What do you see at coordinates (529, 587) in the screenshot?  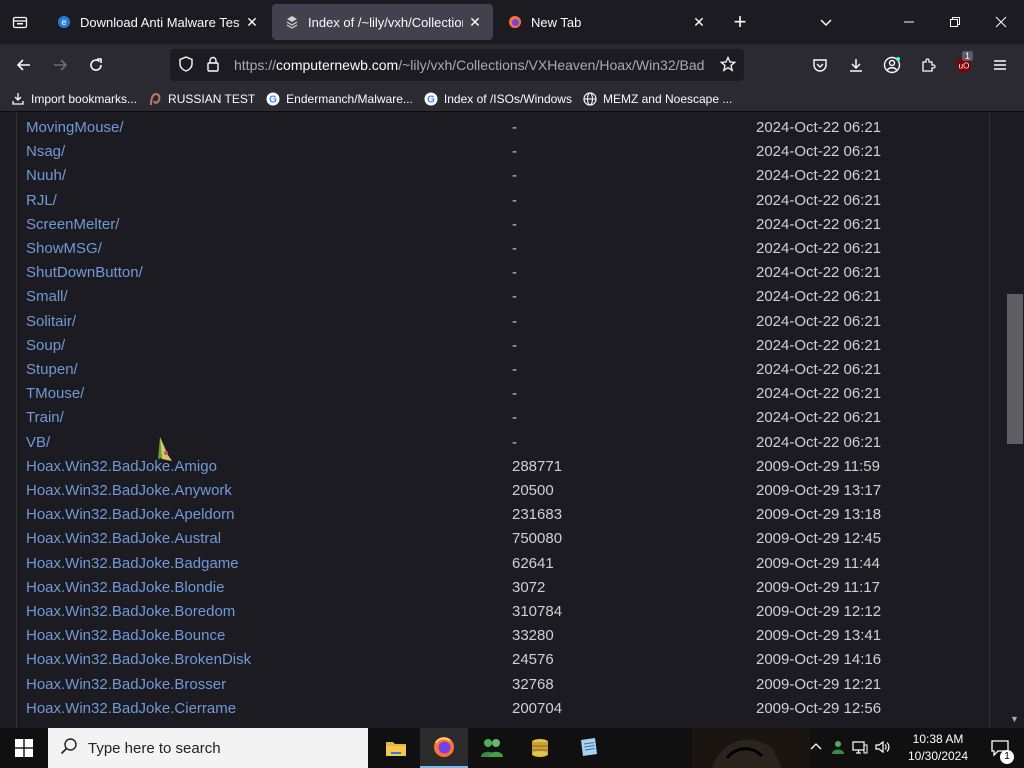 I see `file-size: 3072` at bounding box center [529, 587].